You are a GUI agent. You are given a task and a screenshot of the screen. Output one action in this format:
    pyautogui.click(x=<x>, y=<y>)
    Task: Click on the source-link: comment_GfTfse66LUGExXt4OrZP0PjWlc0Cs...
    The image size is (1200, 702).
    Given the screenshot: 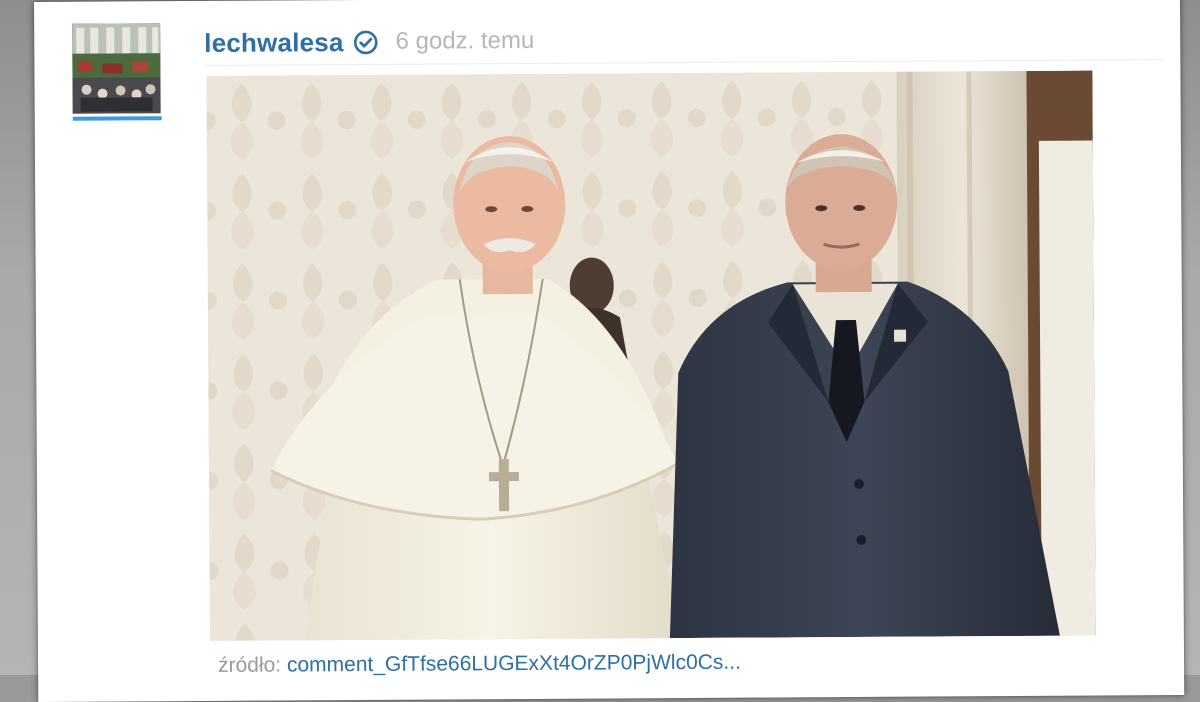 What is the action you would take?
    pyautogui.click(x=514, y=664)
    